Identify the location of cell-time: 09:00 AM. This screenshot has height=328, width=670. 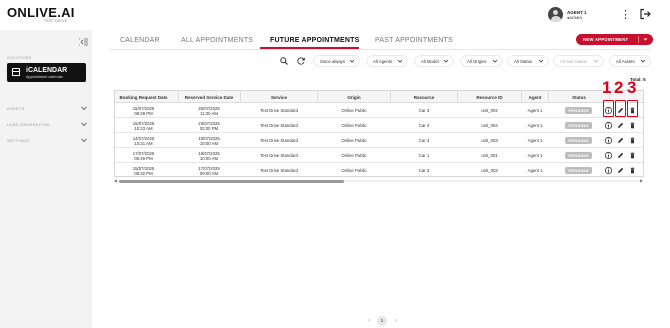
(209, 173).